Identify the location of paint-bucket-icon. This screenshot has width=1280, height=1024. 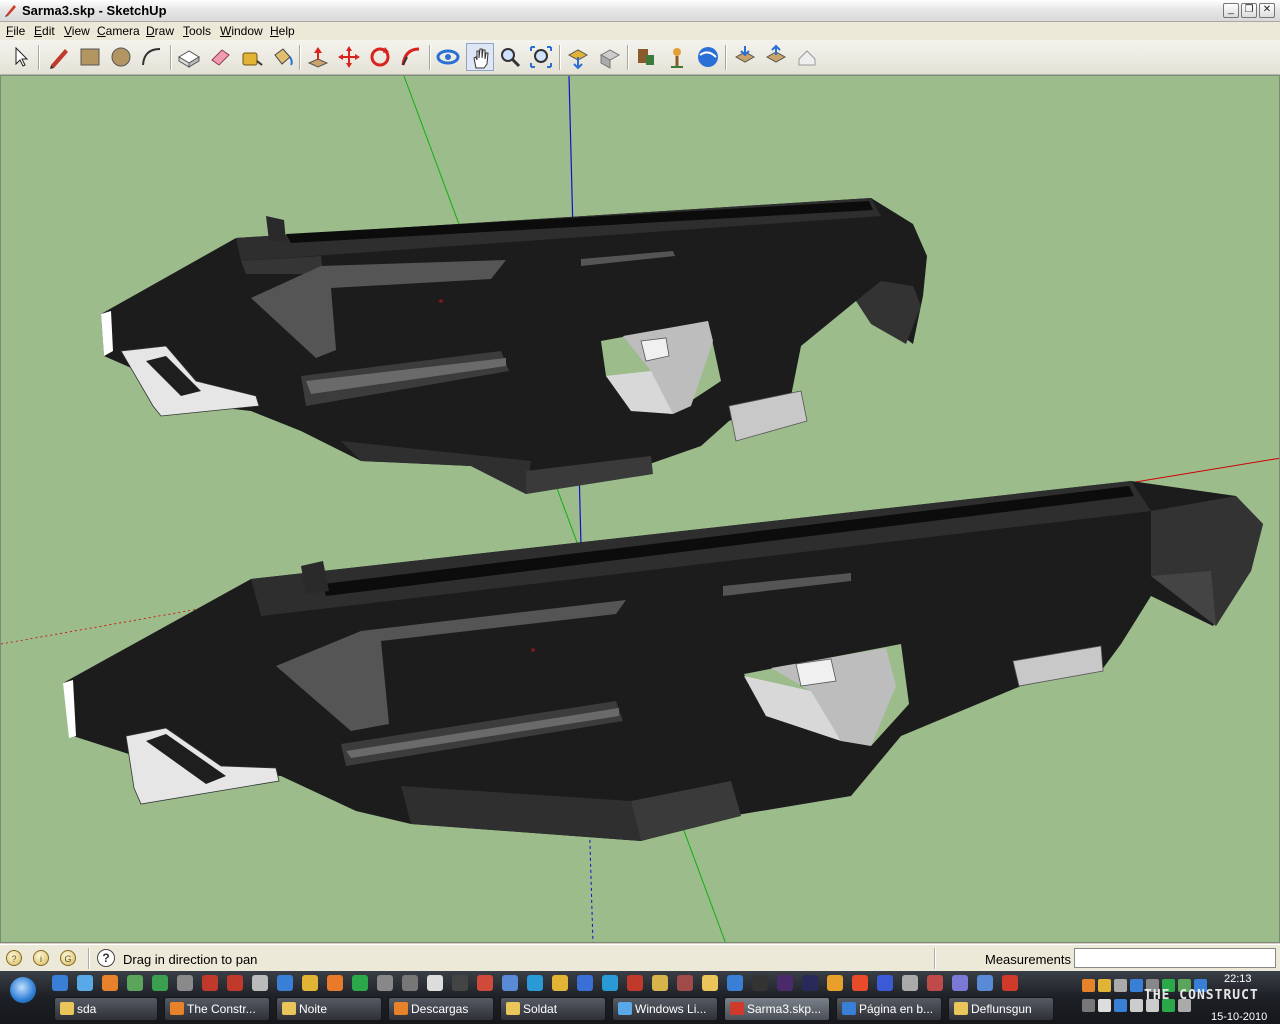
(282, 57).